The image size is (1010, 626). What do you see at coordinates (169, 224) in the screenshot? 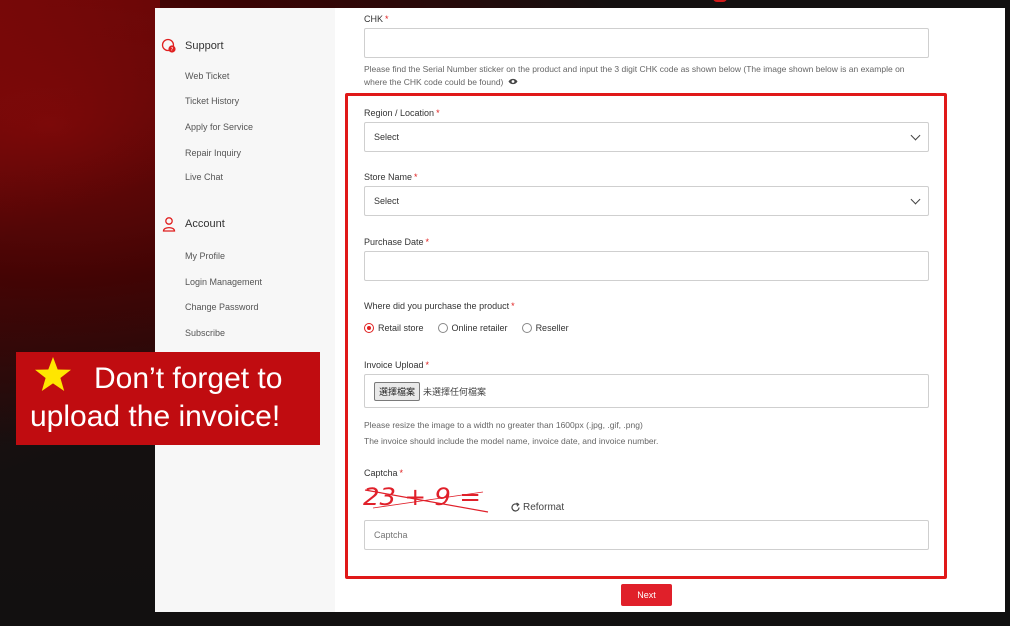
I see `user-icon` at bounding box center [169, 224].